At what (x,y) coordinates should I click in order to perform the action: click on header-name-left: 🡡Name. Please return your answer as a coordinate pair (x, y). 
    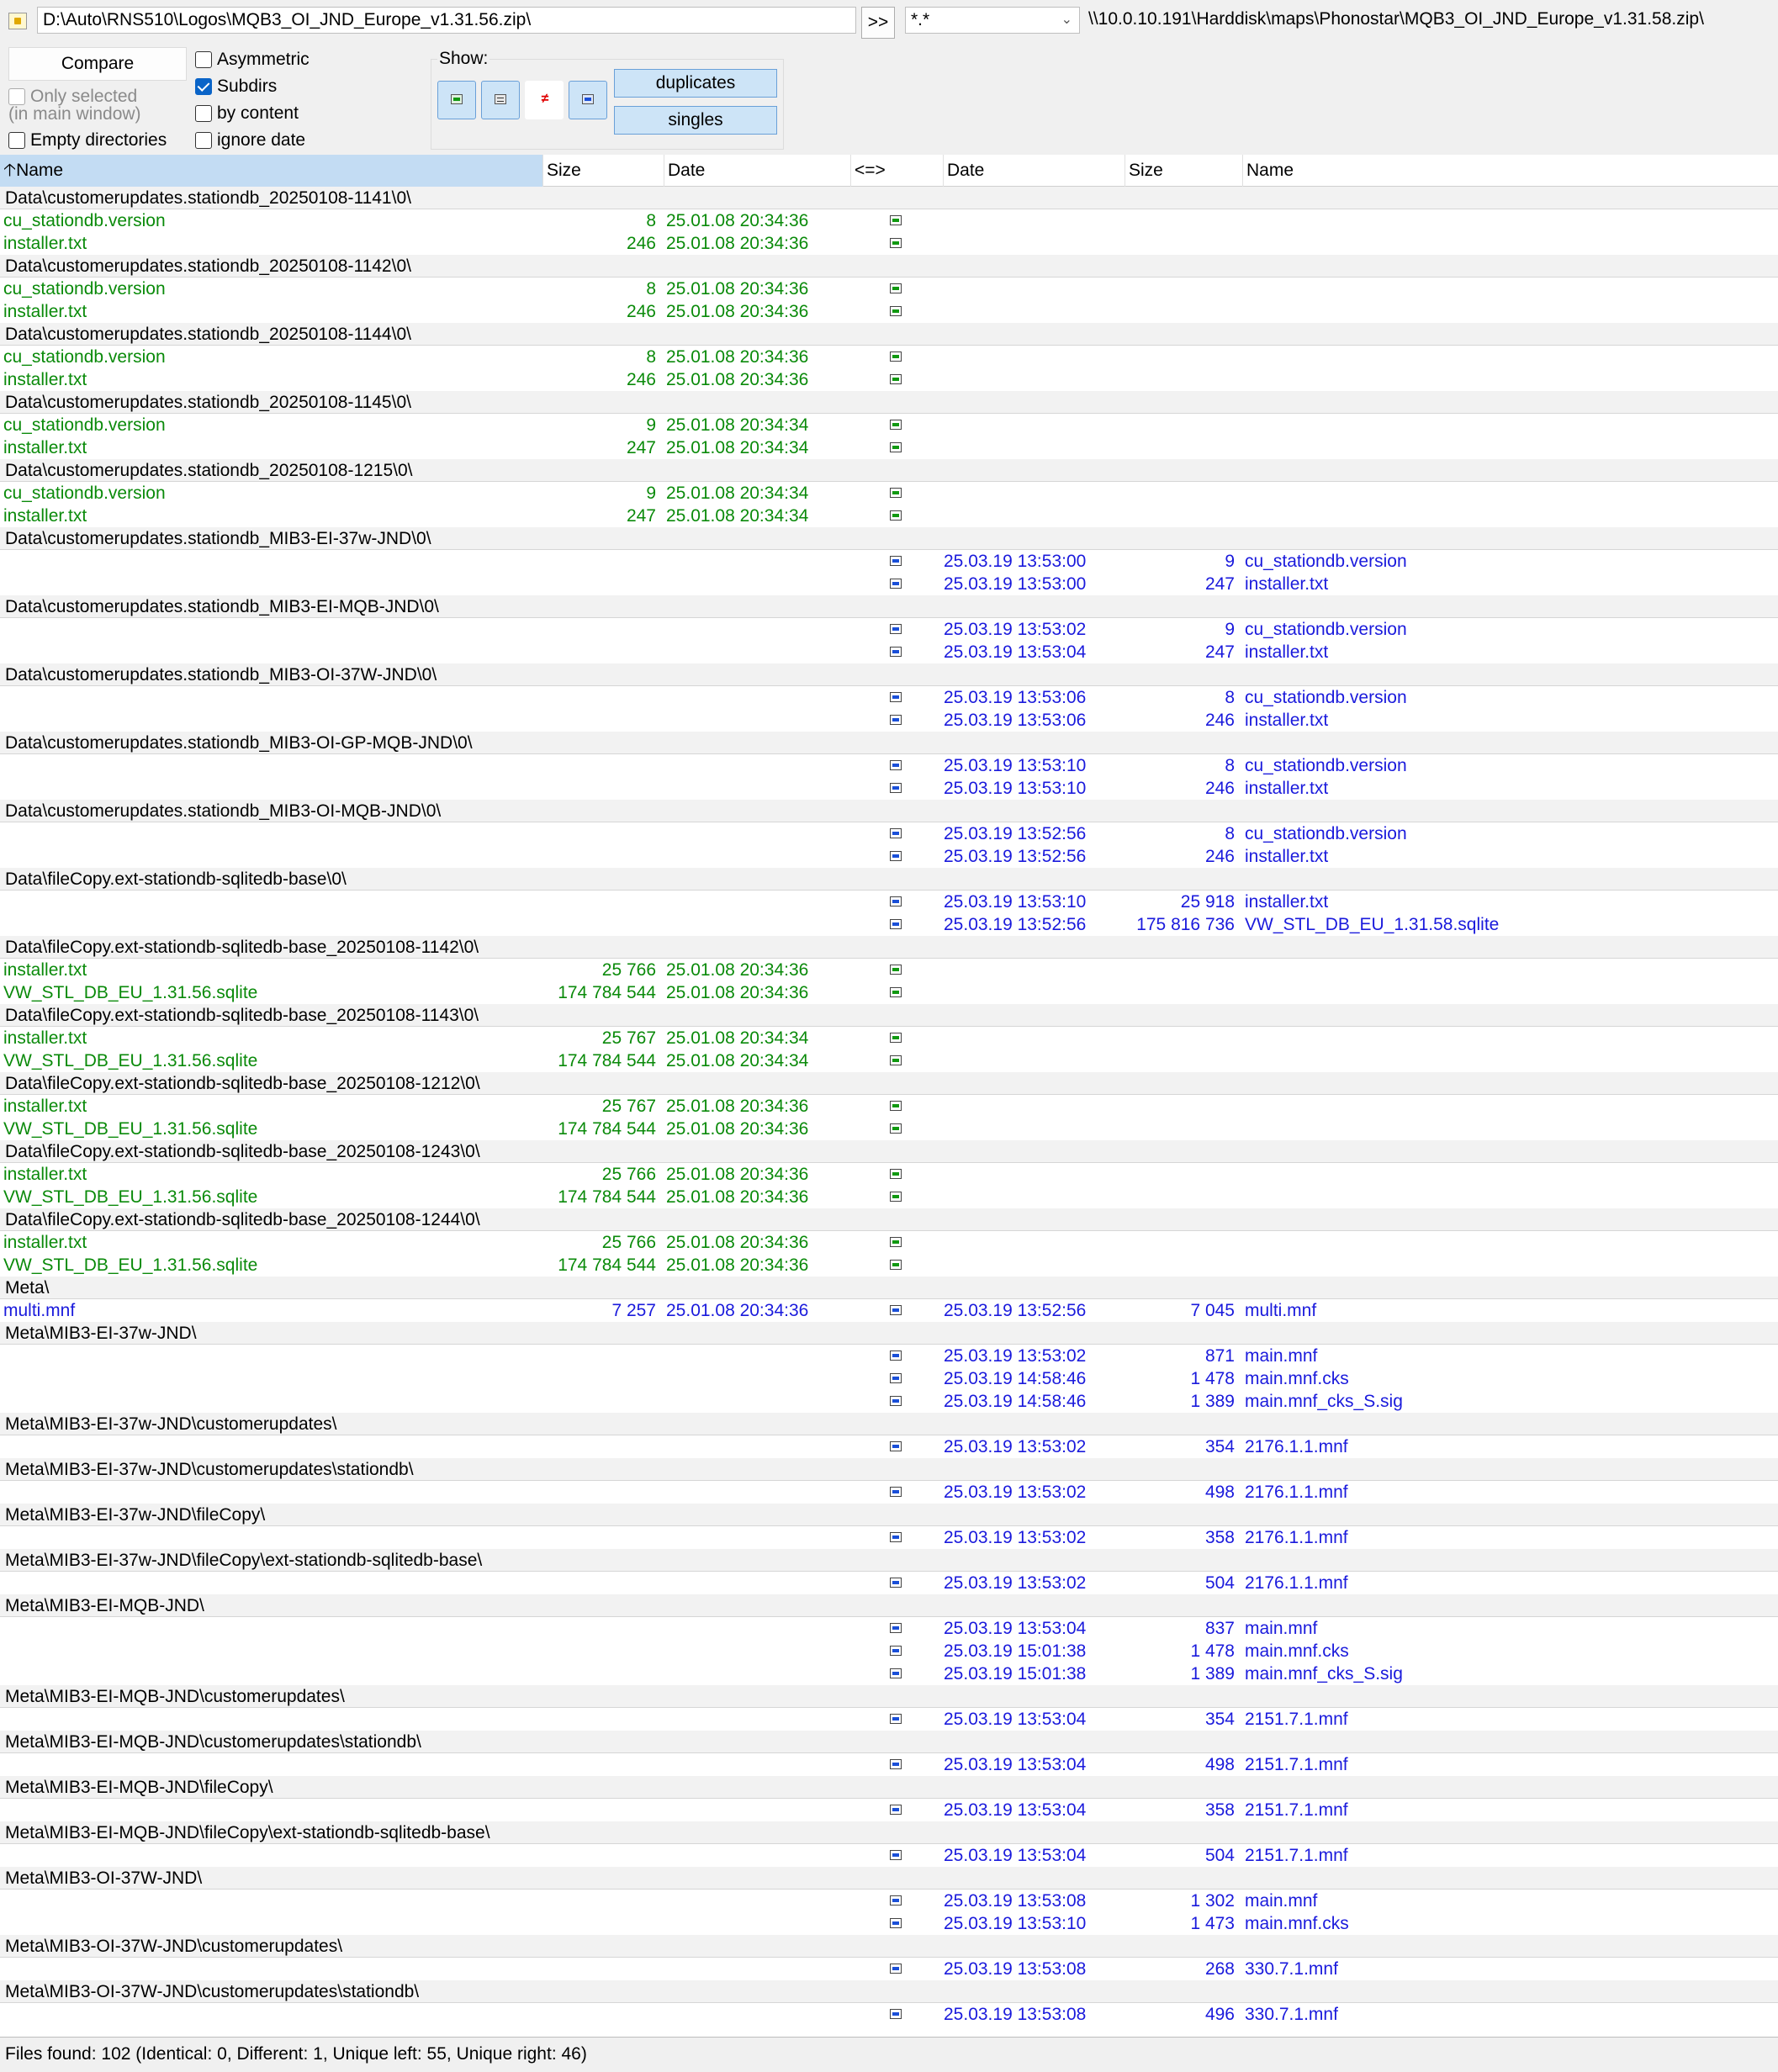
    Looking at the image, I should click on (271, 171).